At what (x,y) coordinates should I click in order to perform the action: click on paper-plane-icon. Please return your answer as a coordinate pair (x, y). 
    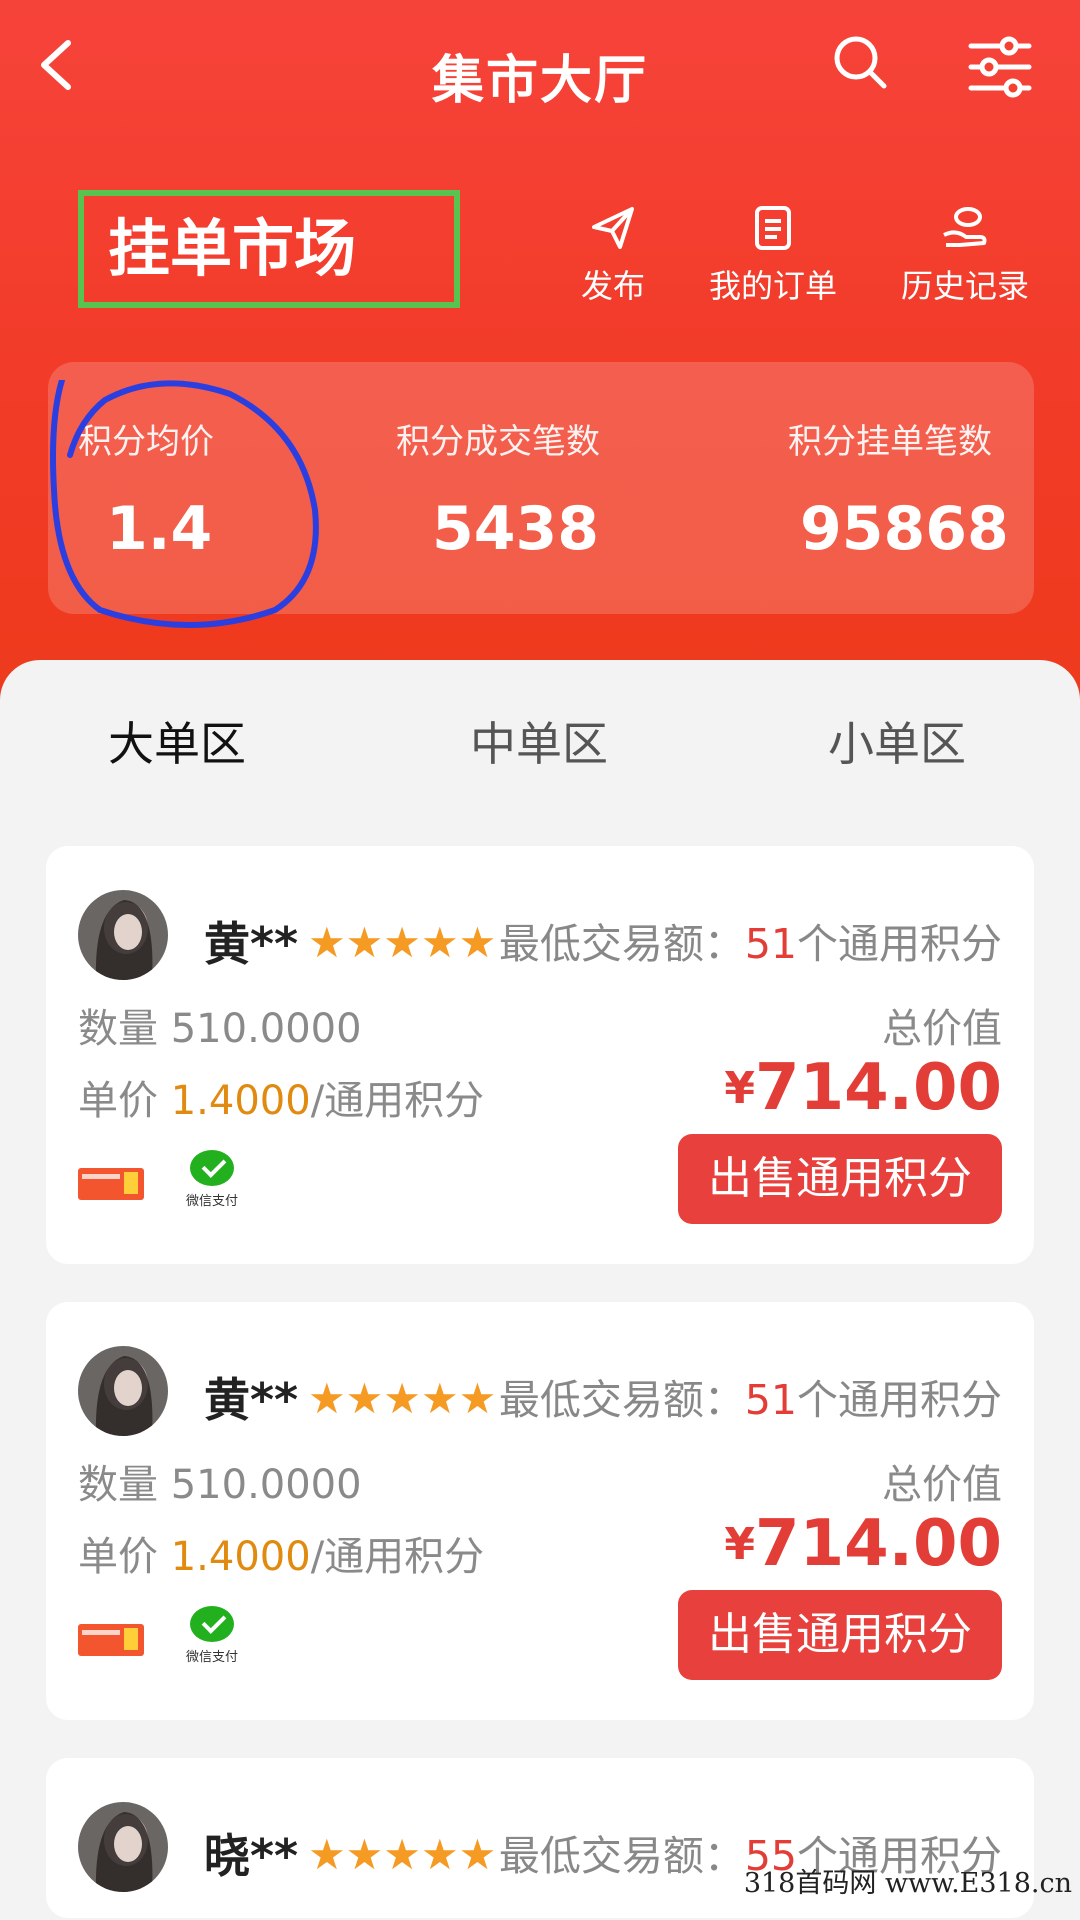
    Looking at the image, I should click on (613, 228).